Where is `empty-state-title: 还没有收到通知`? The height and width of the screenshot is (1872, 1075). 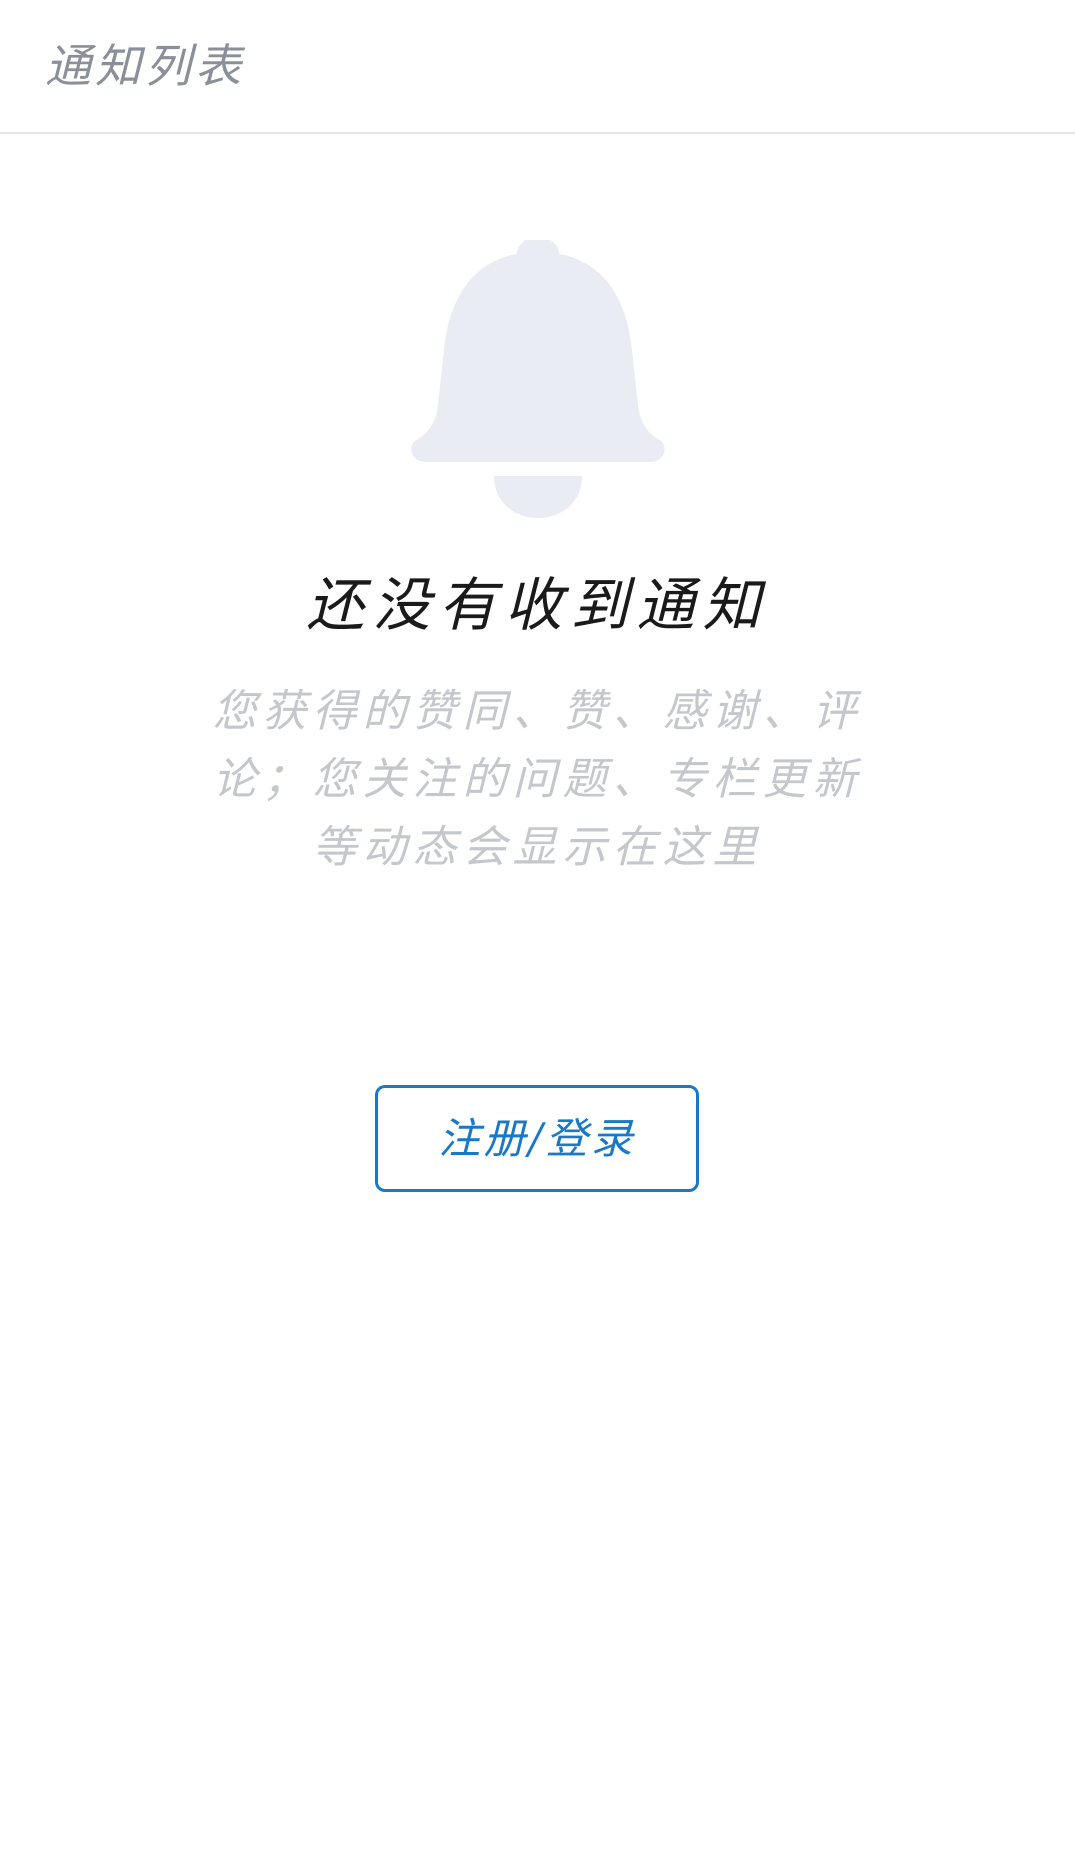
empty-state-title: 还没有收到通知 is located at coordinates (537, 605).